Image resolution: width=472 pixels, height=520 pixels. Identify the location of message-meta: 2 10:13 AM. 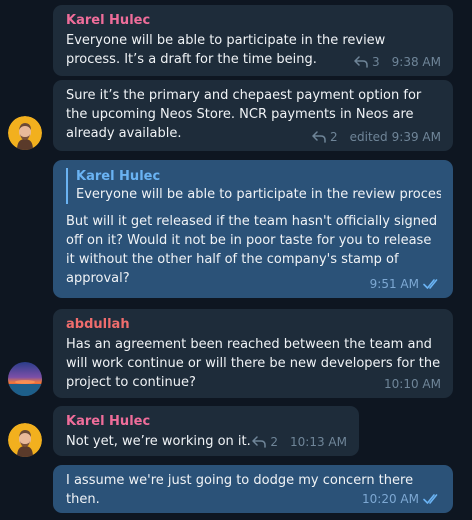
(299, 442).